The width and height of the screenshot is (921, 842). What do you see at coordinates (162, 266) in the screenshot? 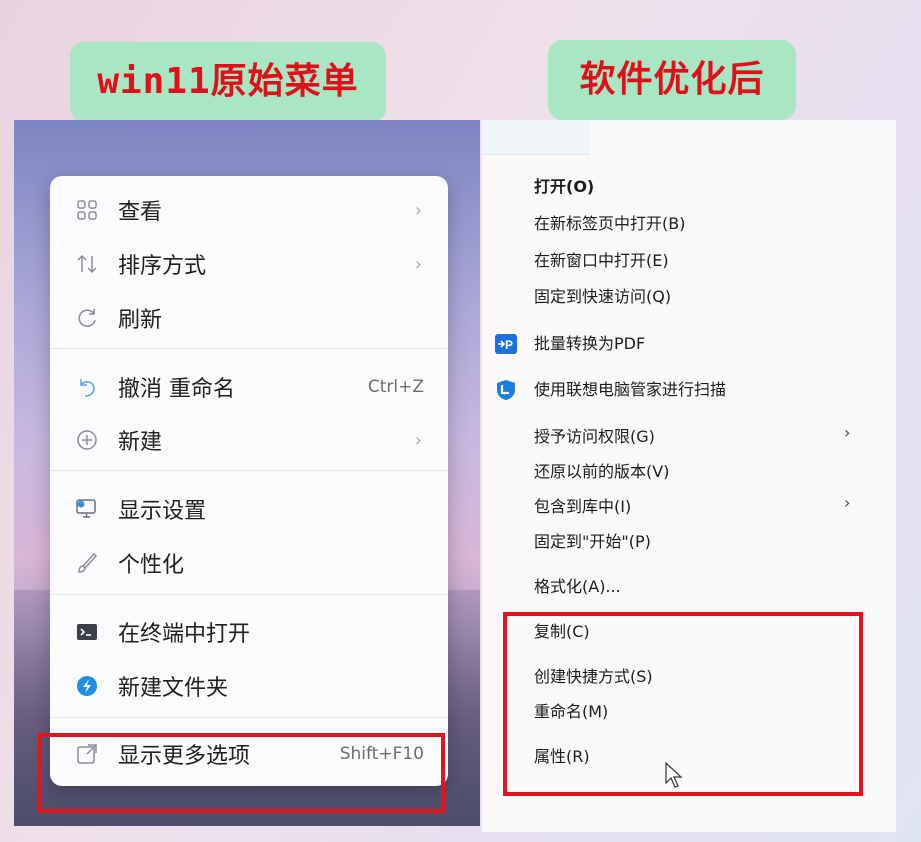
I see `menu-item-label: 排序方式` at bounding box center [162, 266].